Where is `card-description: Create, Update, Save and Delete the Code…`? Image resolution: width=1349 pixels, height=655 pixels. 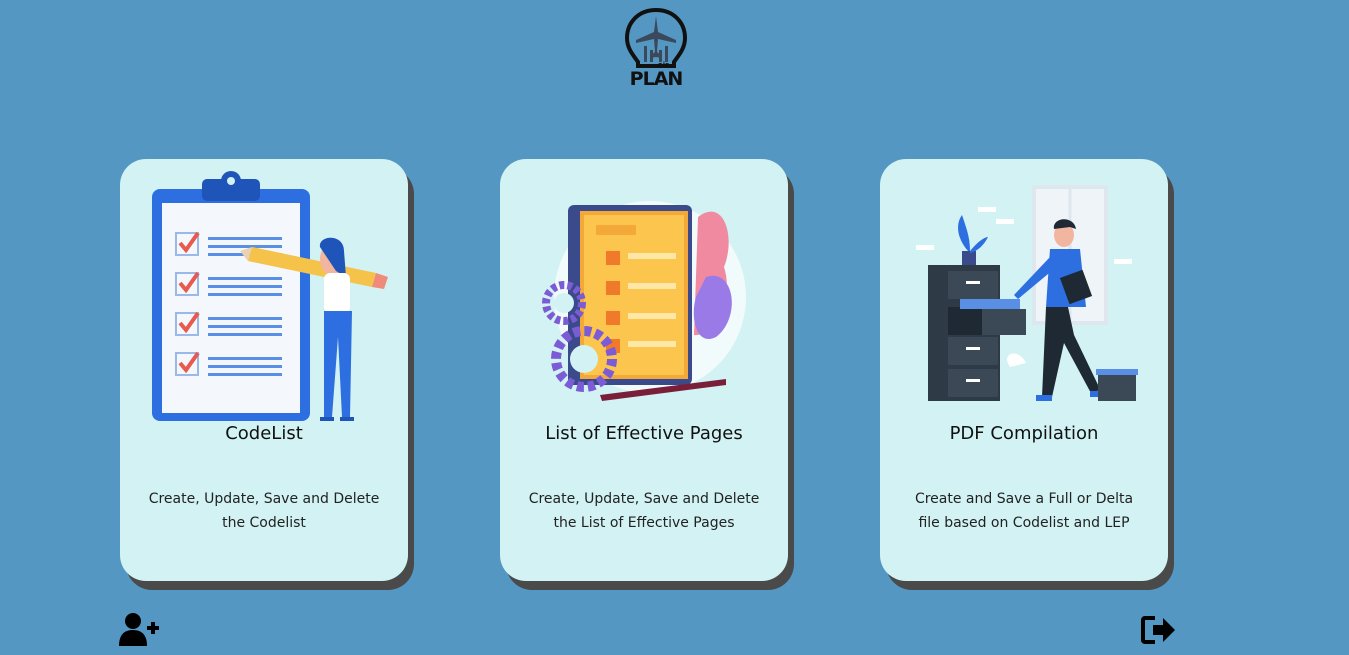
card-description: Create, Update, Save and Delete the Code… is located at coordinates (264, 511).